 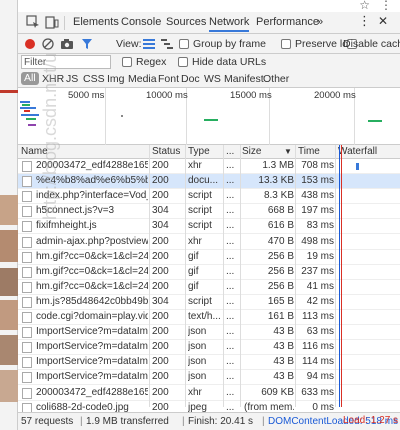 I want to click on tab-elements: Elements, so click(x=96, y=24).